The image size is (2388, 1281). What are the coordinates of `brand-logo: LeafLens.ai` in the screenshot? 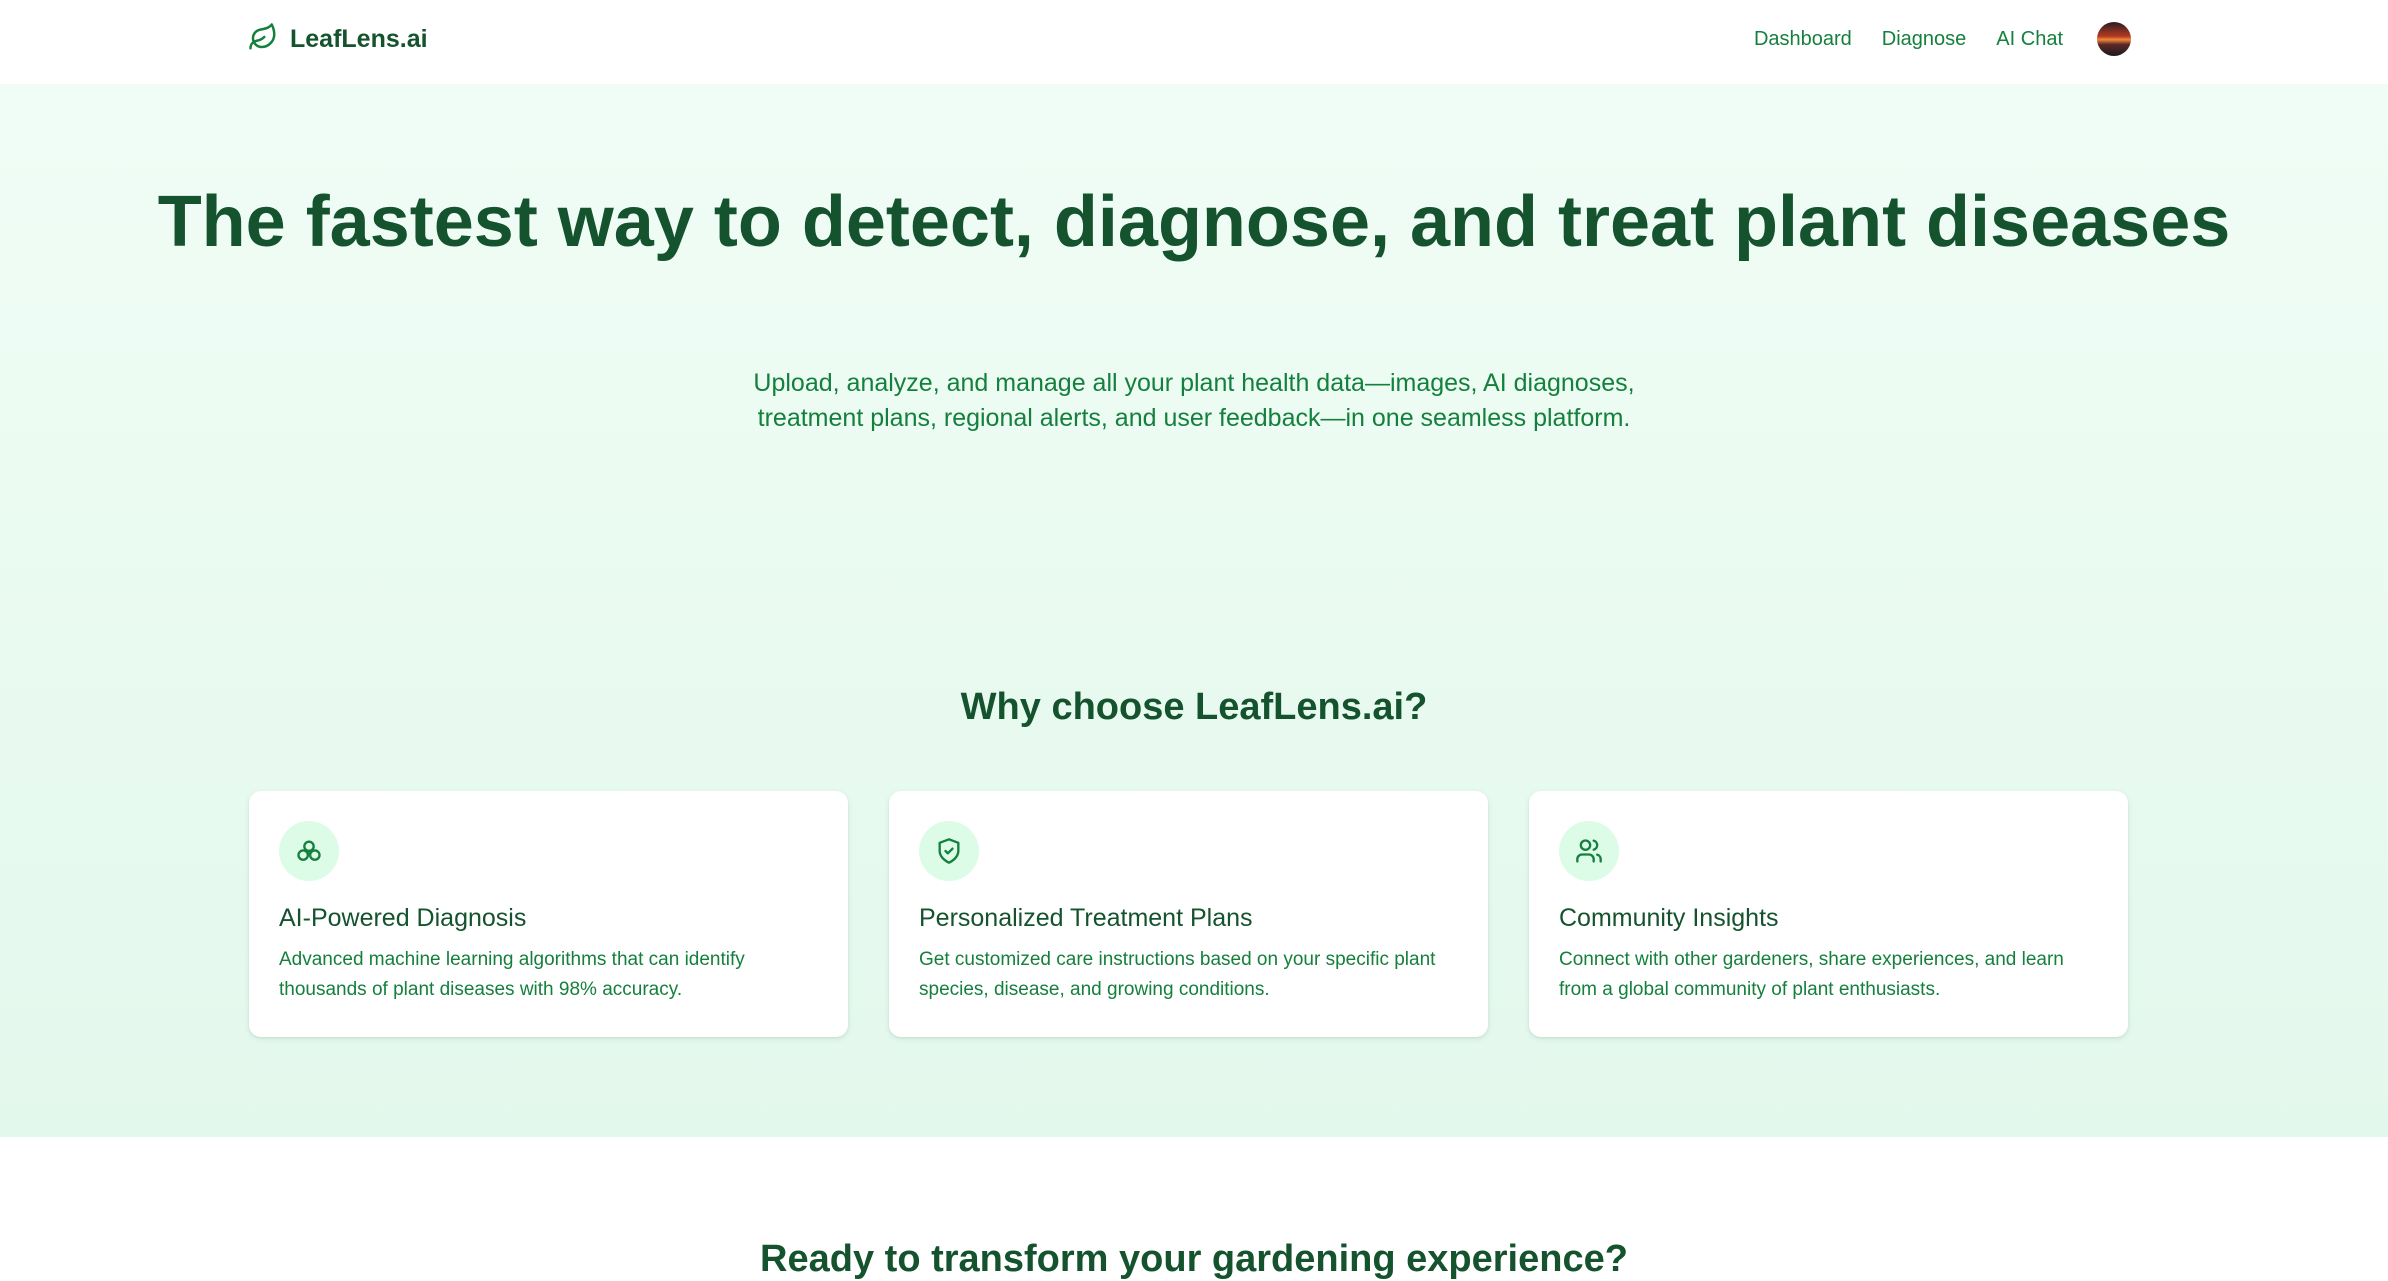 It's located at (338, 39).